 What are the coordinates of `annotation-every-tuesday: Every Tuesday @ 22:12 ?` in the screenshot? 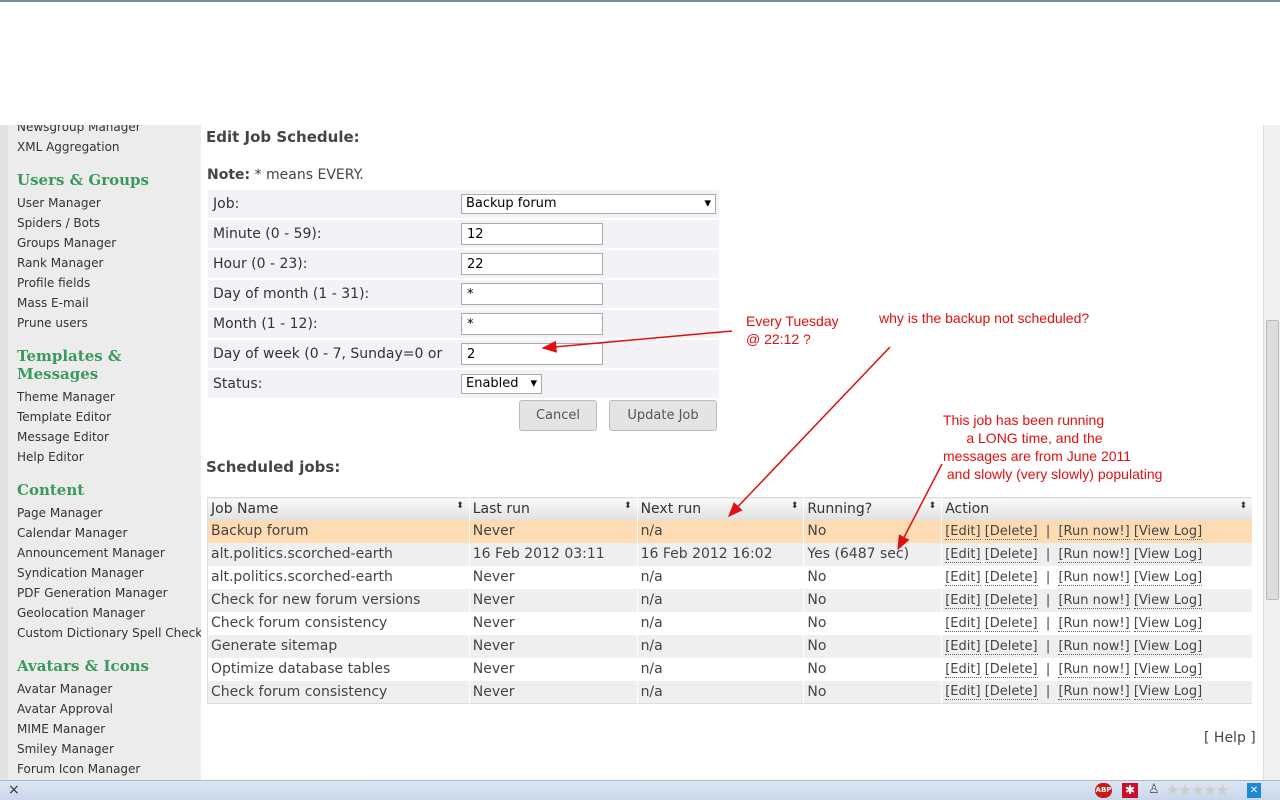 It's located at (792, 330).